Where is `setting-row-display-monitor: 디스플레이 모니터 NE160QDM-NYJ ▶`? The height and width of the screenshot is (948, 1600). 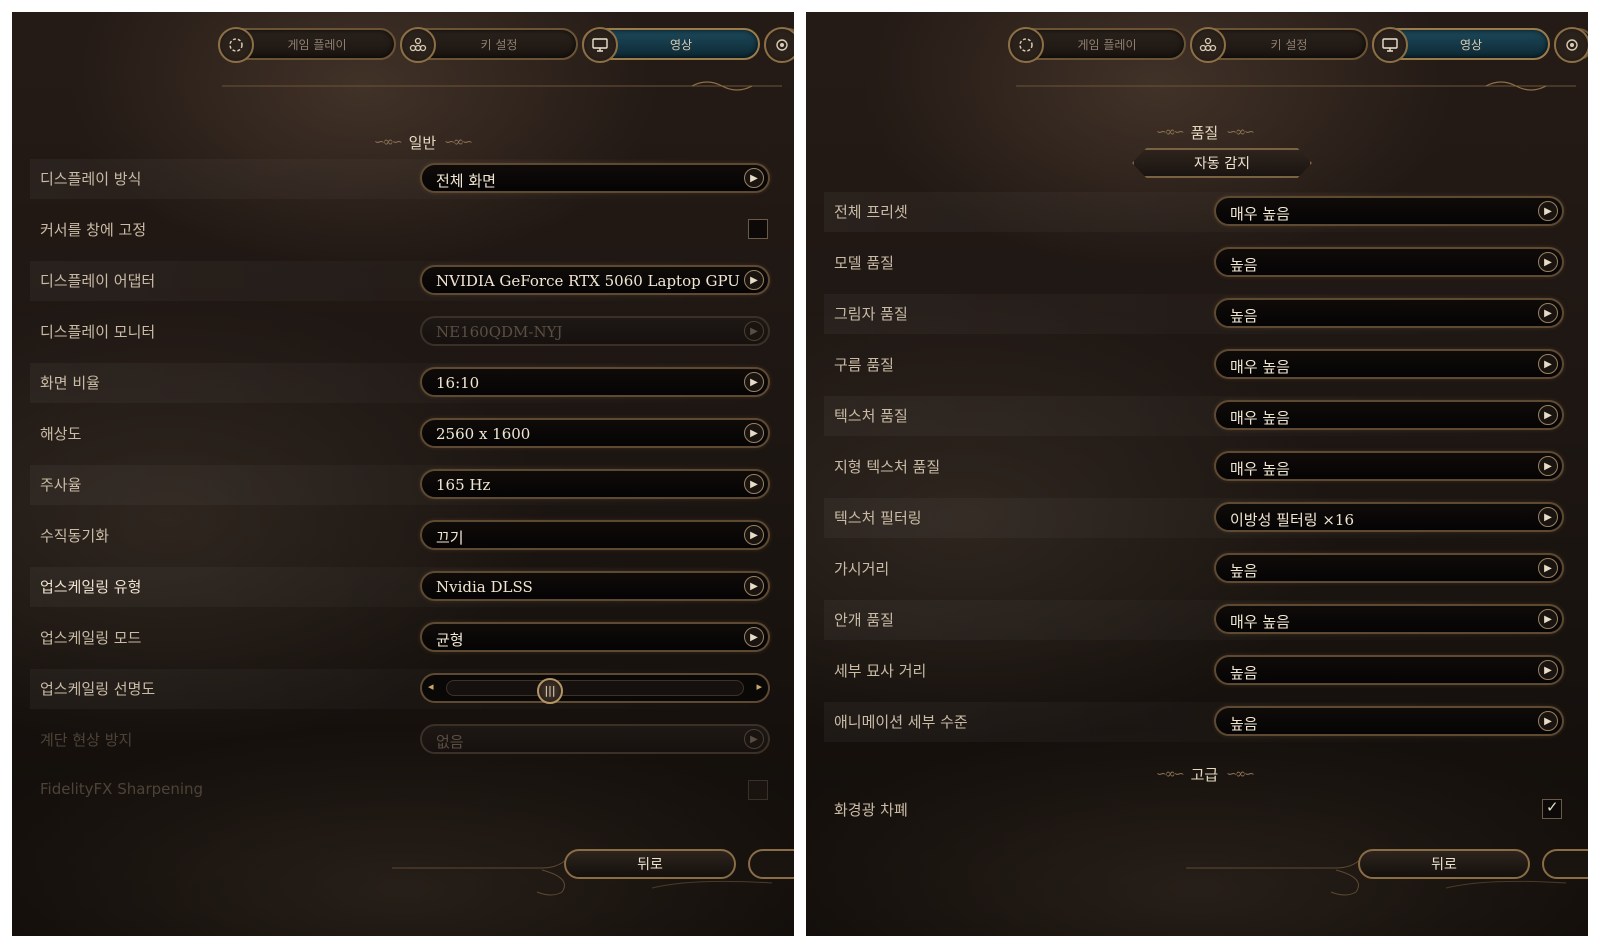 setting-row-display-monitor: 디스플레이 모니터 NE160QDM-NYJ ▶ is located at coordinates (404, 332).